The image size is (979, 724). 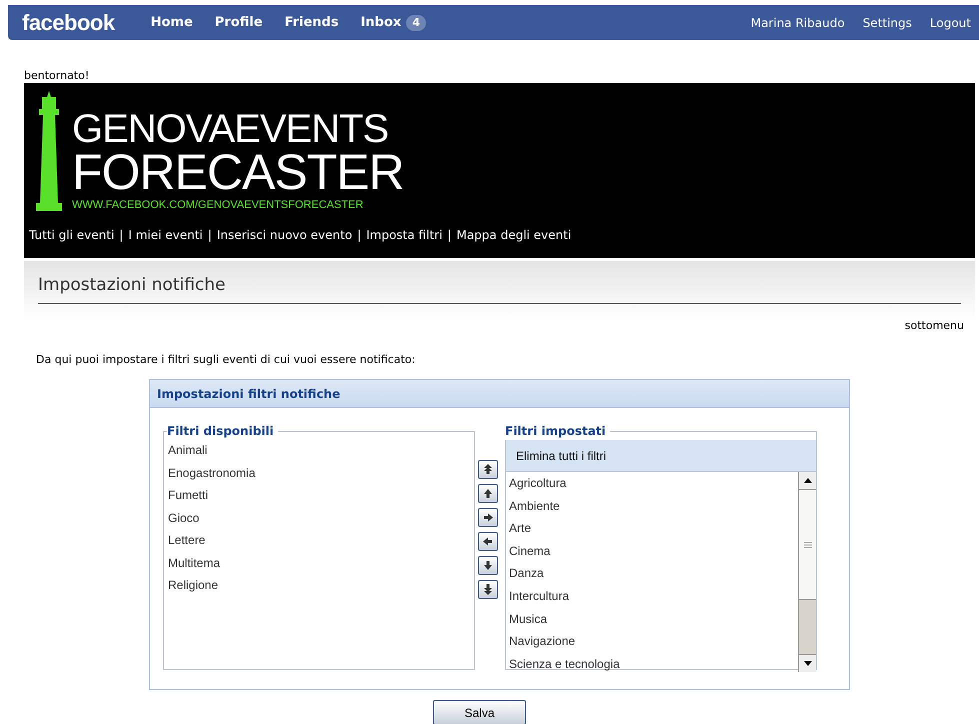 I want to click on scrollbar-thumb, so click(x=807, y=545).